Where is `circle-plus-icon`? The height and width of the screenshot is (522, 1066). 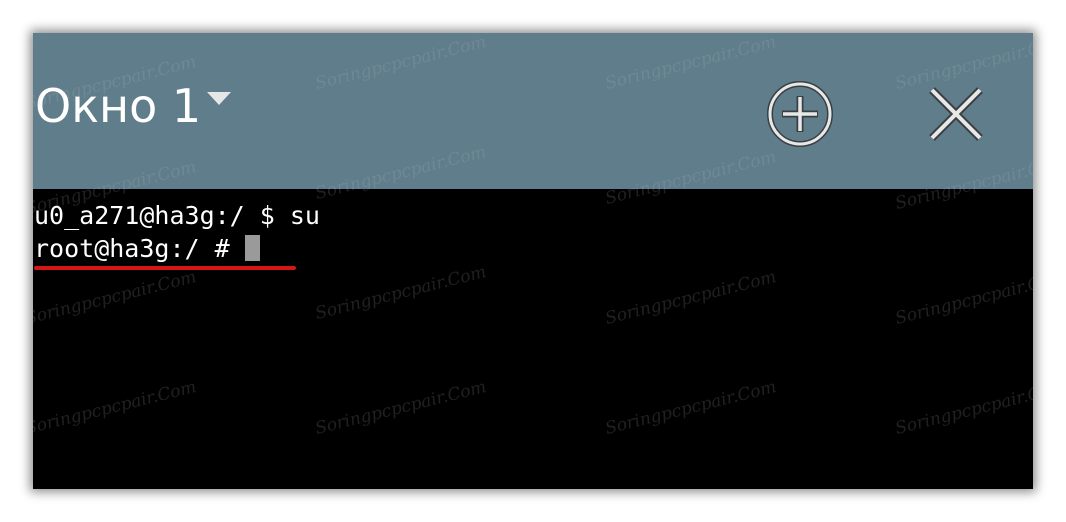 circle-plus-icon is located at coordinates (800, 114).